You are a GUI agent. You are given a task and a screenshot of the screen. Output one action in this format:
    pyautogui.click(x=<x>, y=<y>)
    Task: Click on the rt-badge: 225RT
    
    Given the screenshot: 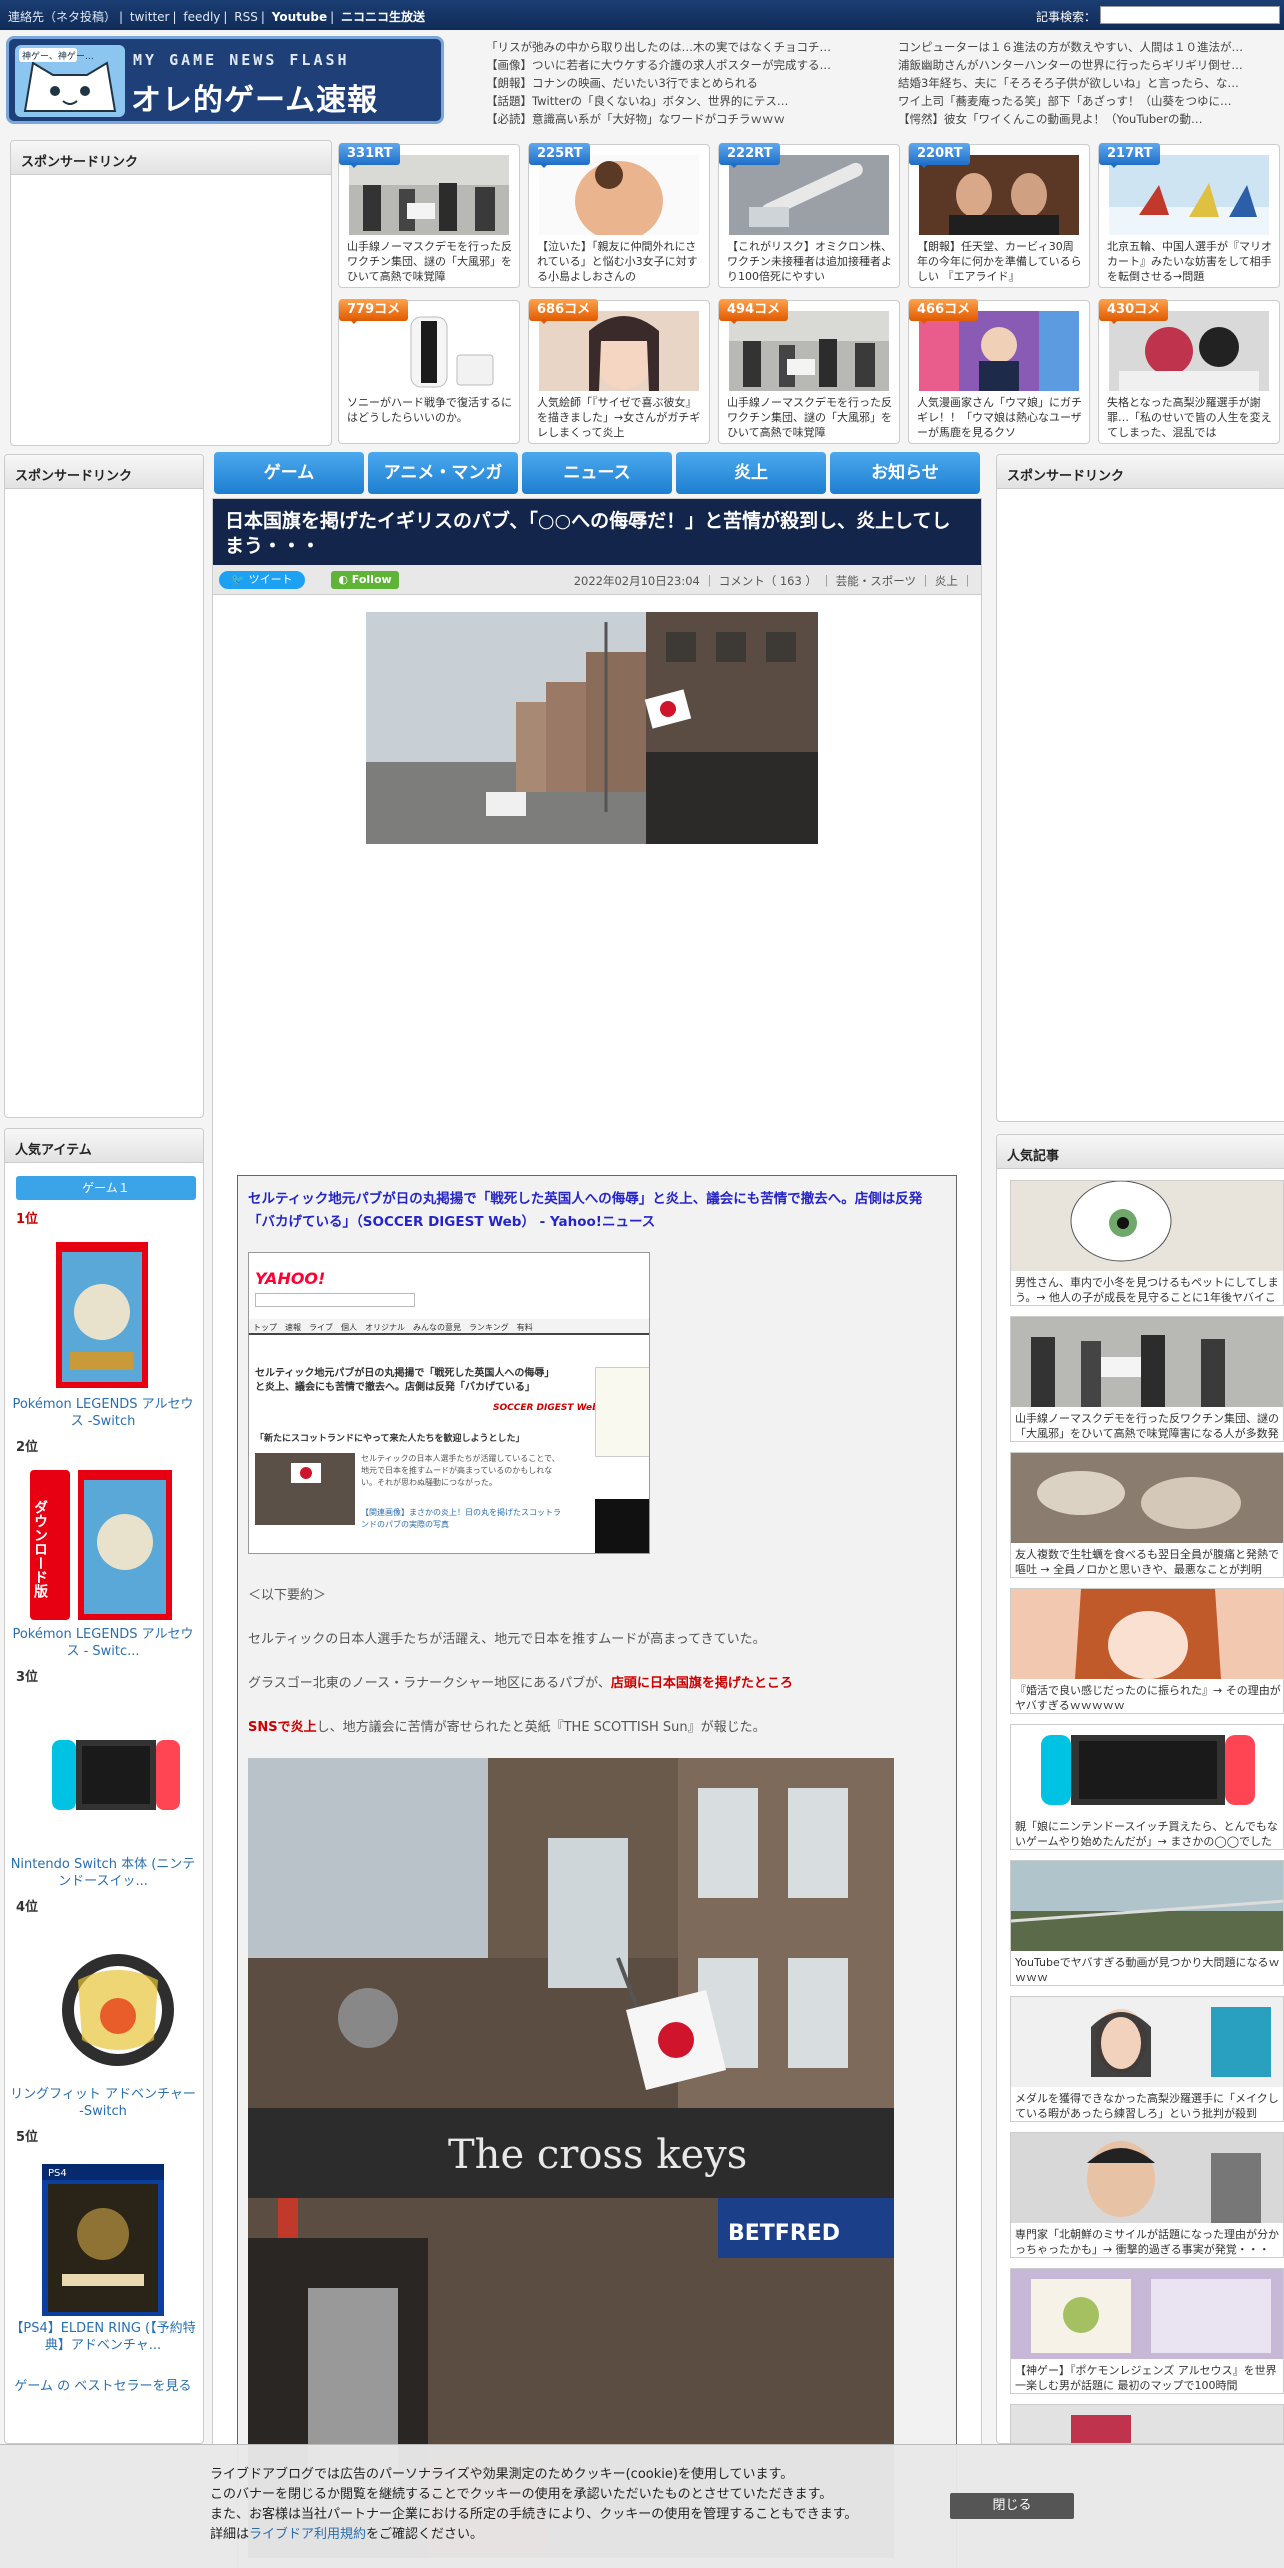 What is the action you would take?
    pyautogui.click(x=560, y=155)
    